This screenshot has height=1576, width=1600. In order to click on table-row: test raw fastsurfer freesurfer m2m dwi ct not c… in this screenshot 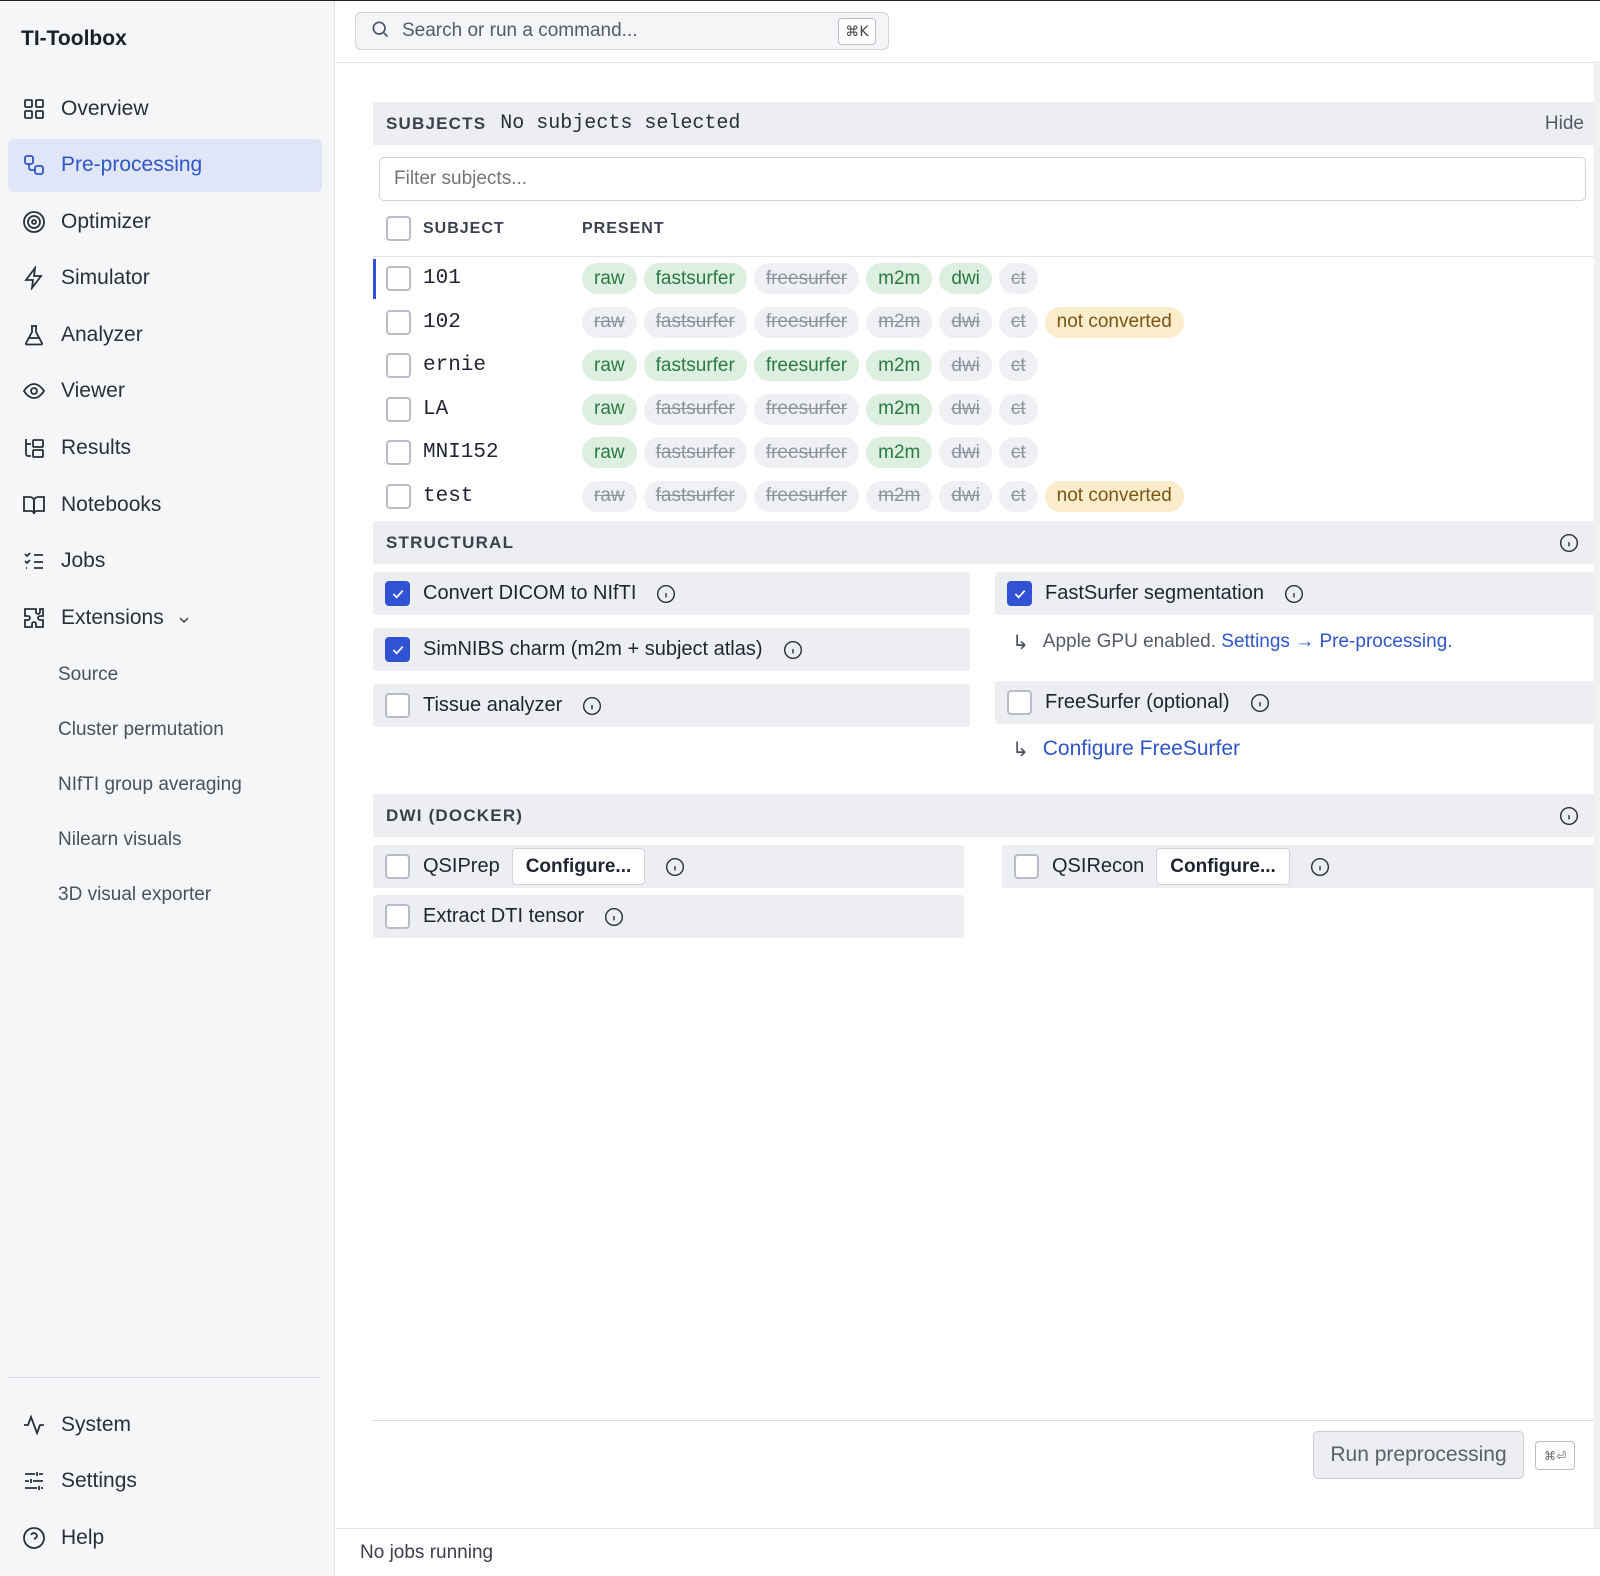, I will do `click(985, 497)`.